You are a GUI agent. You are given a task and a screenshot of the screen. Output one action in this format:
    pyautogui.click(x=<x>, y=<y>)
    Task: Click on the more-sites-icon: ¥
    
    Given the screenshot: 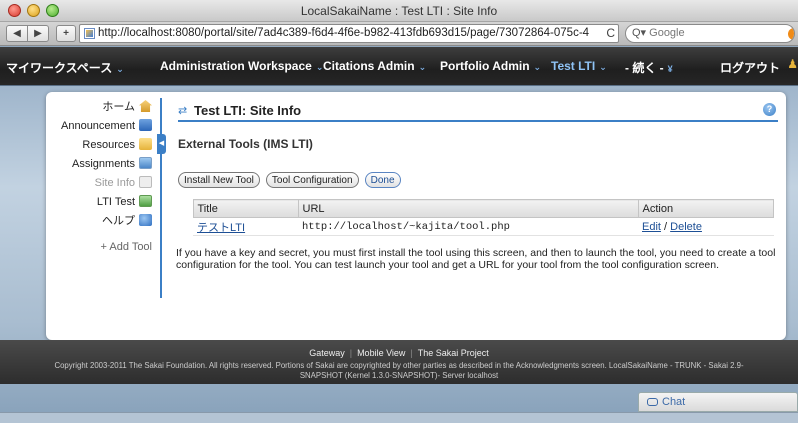 What is the action you would take?
    pyautogui.click(x=670, y=69)
    